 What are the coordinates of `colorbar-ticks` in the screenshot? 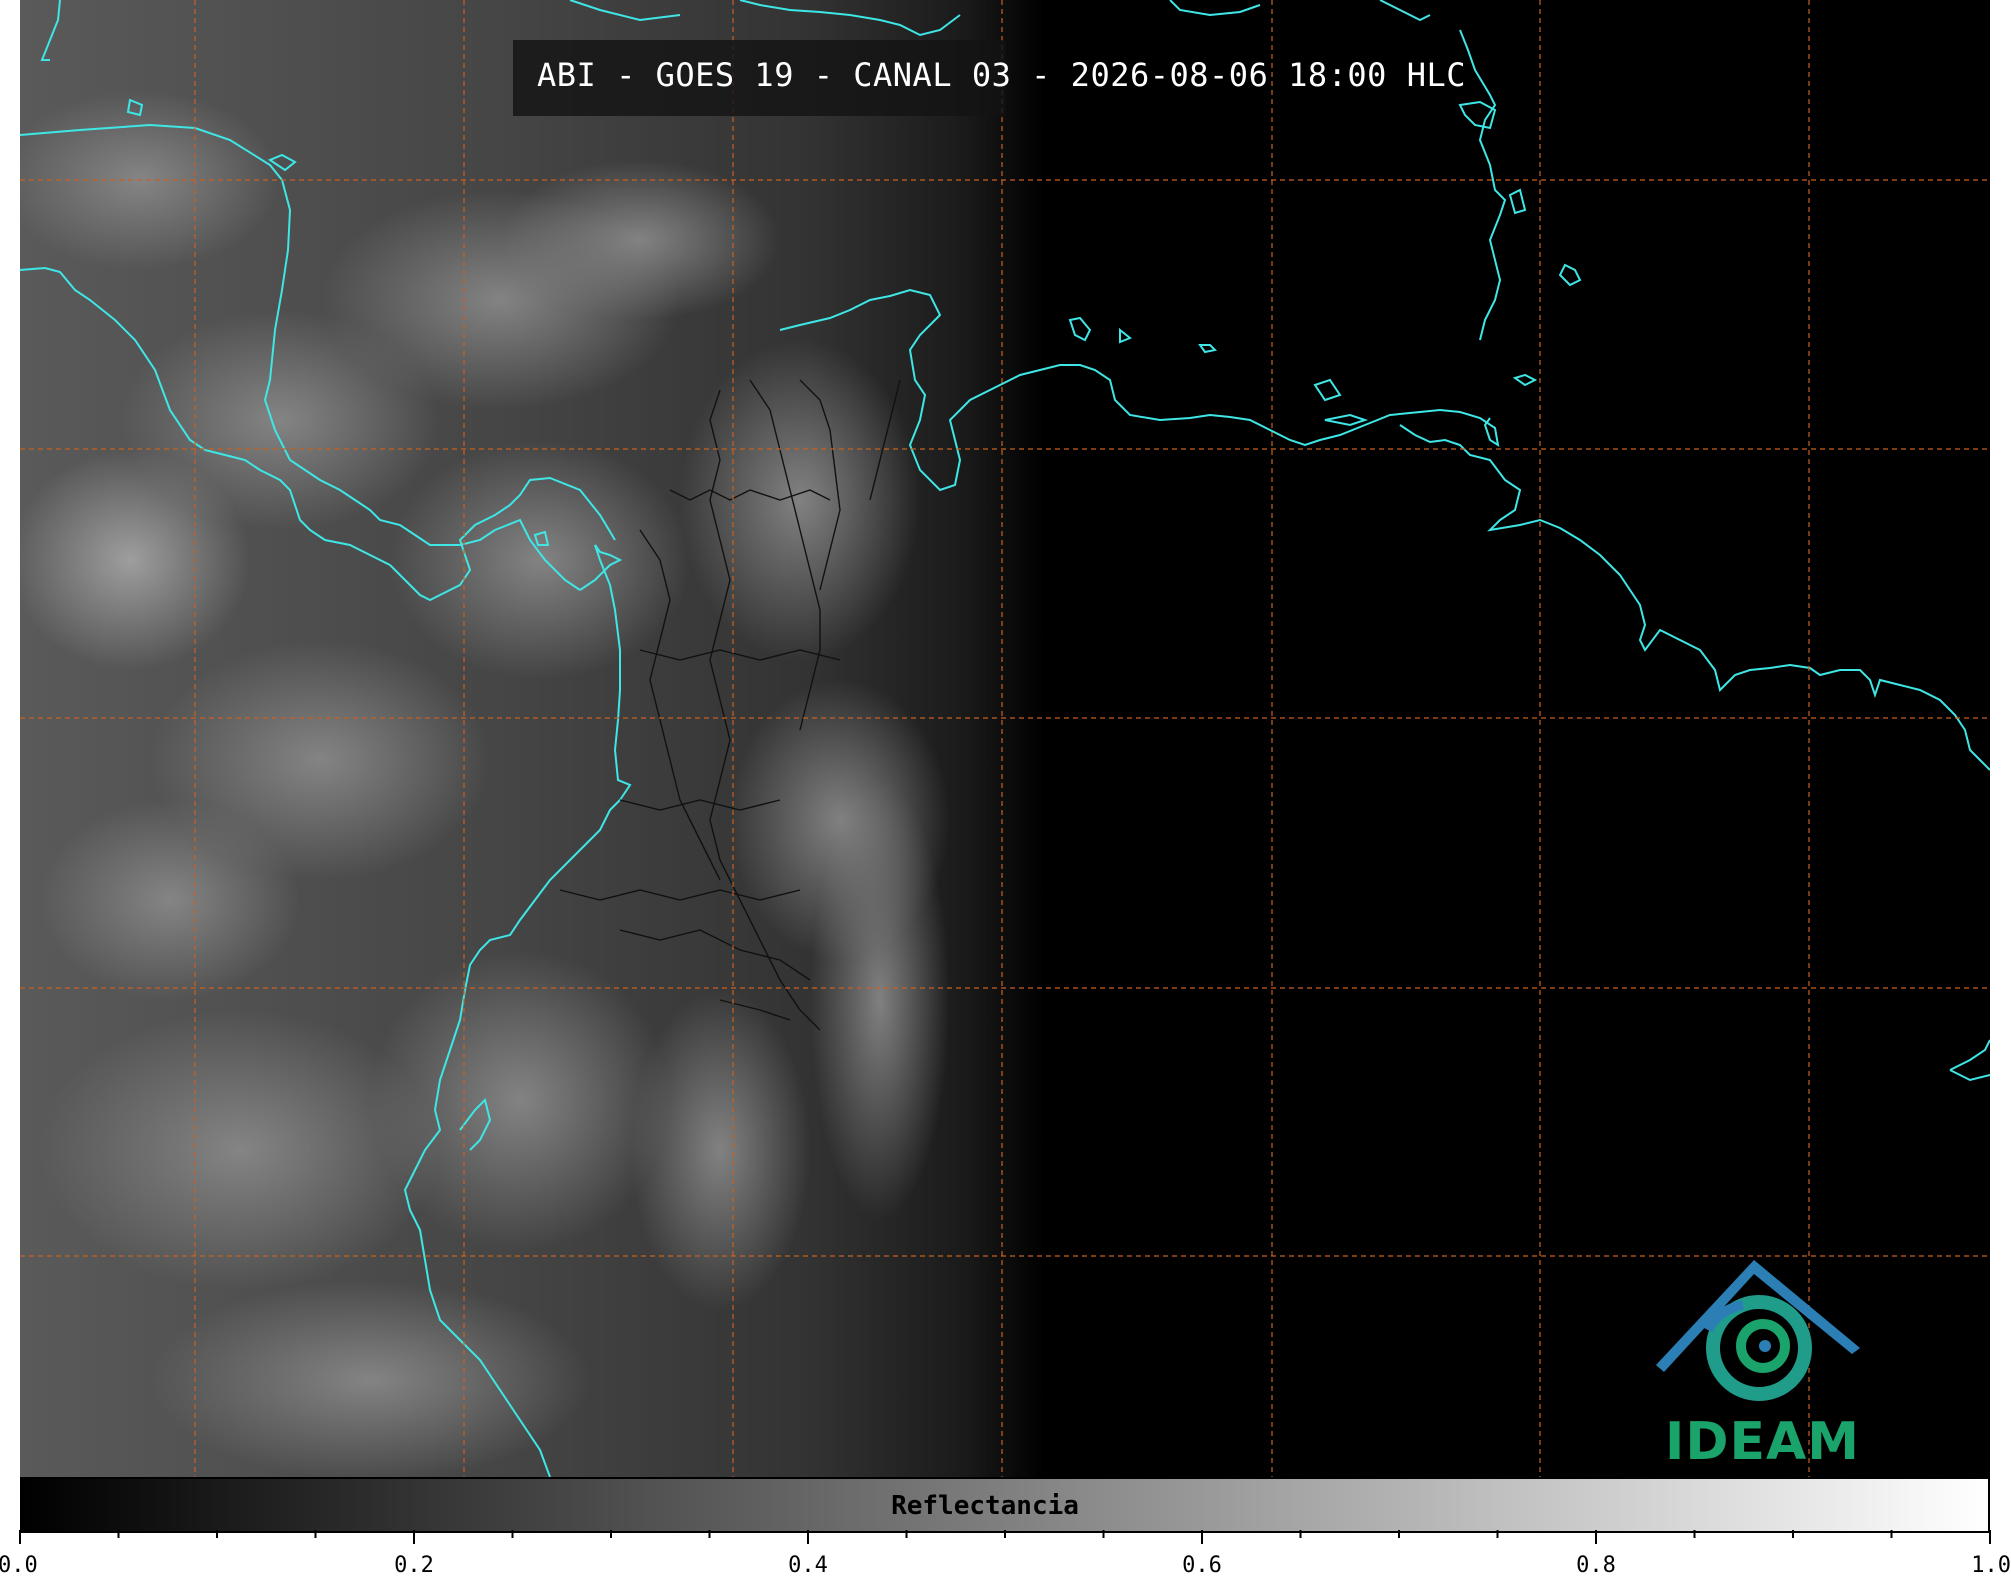 It's located at (1005, 1537).